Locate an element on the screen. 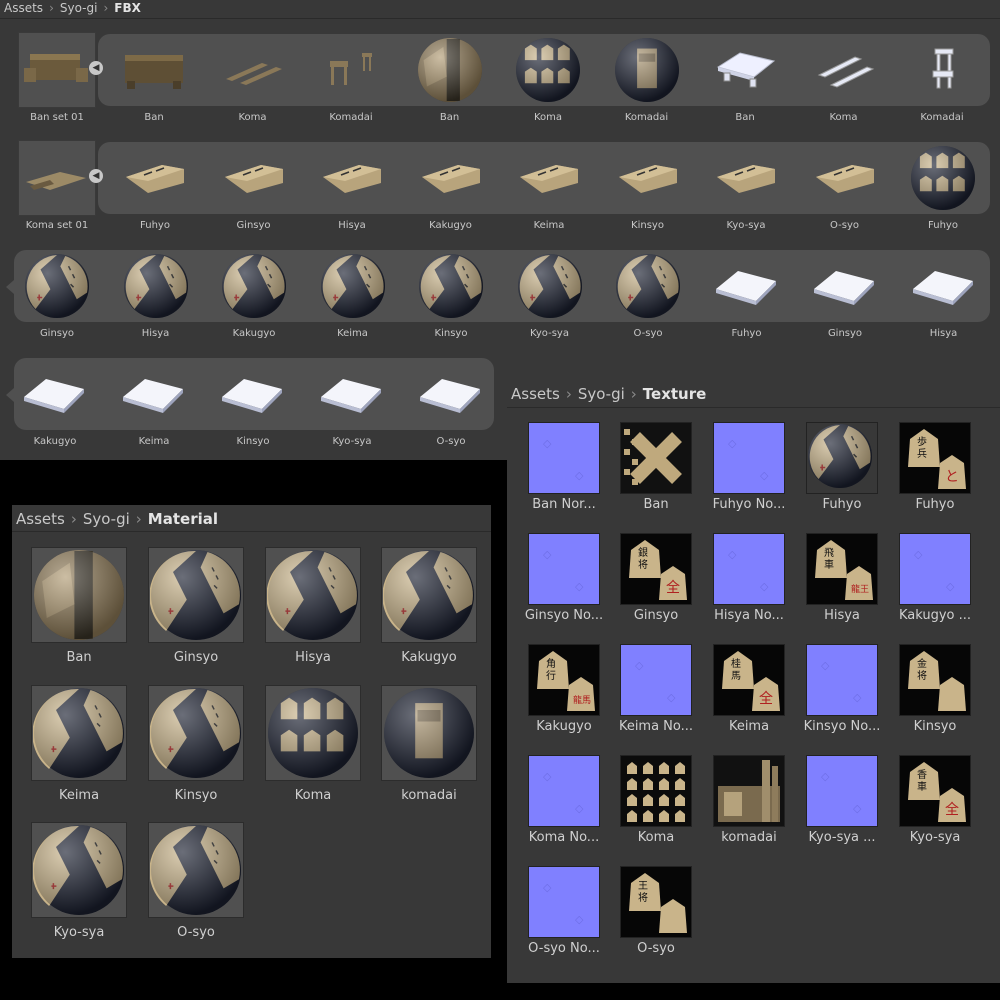 Image resolution: width=1000 pixels, height=1000 pixels. crumb-current: Texture is located at coordinates (674, 394).